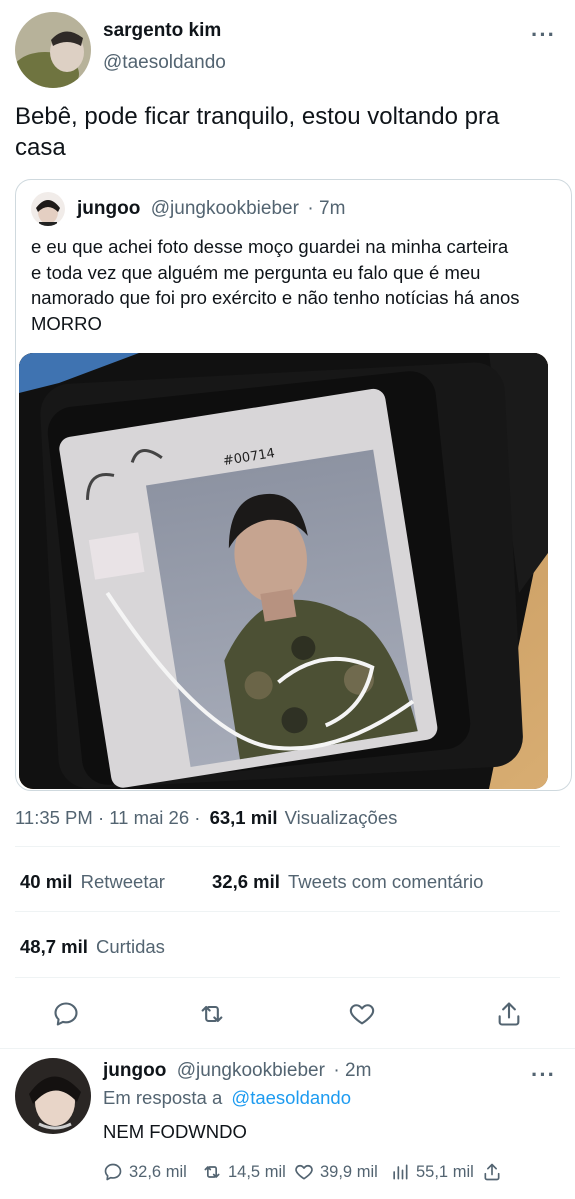 The width and height of the screenshot is (575, 1199). Describe the element at coordinates (158, 1171) in the screenshot. I see `reply-replies-count: 32,6 mil` at that location.